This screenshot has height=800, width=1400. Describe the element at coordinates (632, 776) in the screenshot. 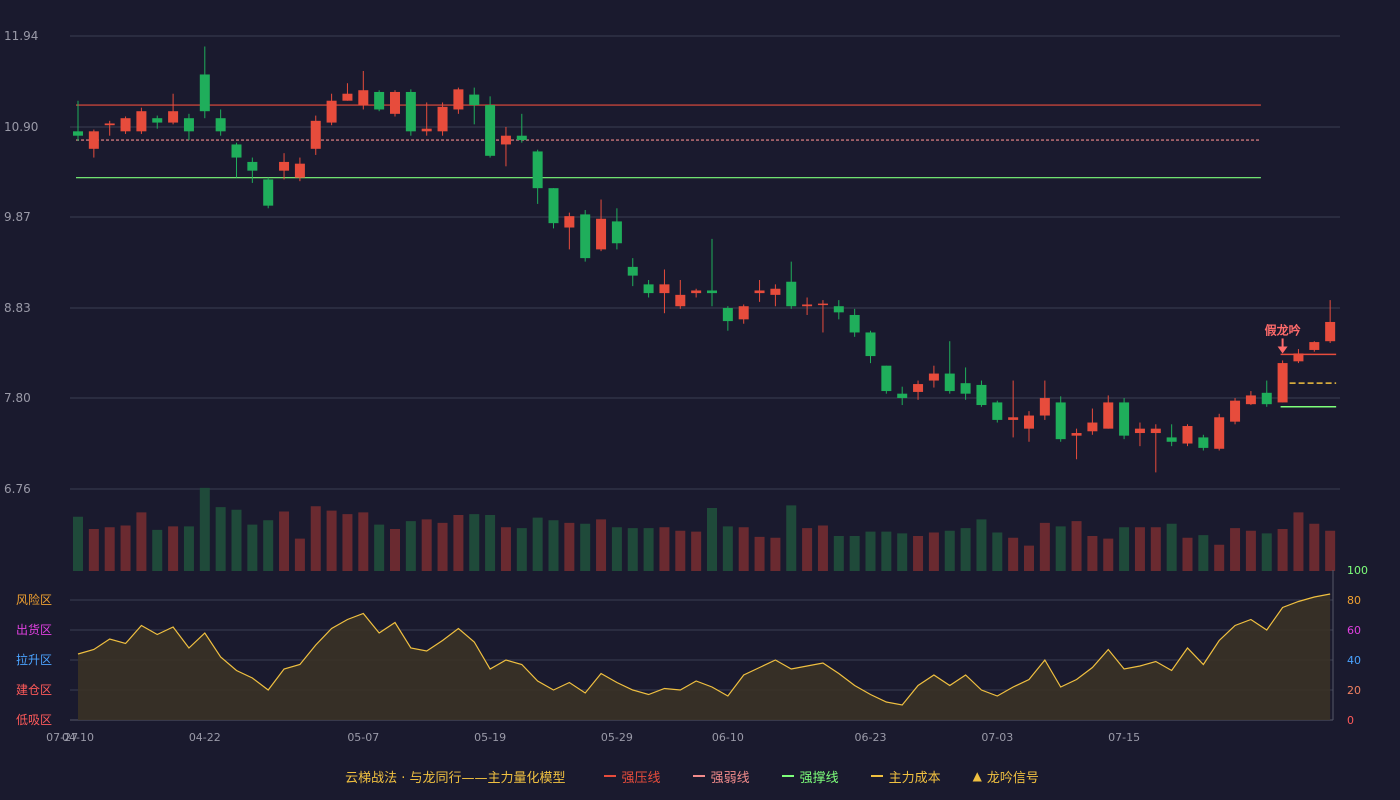

I see `legend-item-pressure: 强压线` at that location.